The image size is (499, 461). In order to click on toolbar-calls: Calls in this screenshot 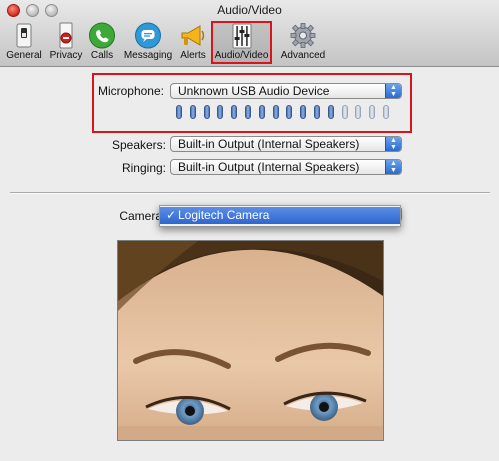, I will do `click(102, 43)`.